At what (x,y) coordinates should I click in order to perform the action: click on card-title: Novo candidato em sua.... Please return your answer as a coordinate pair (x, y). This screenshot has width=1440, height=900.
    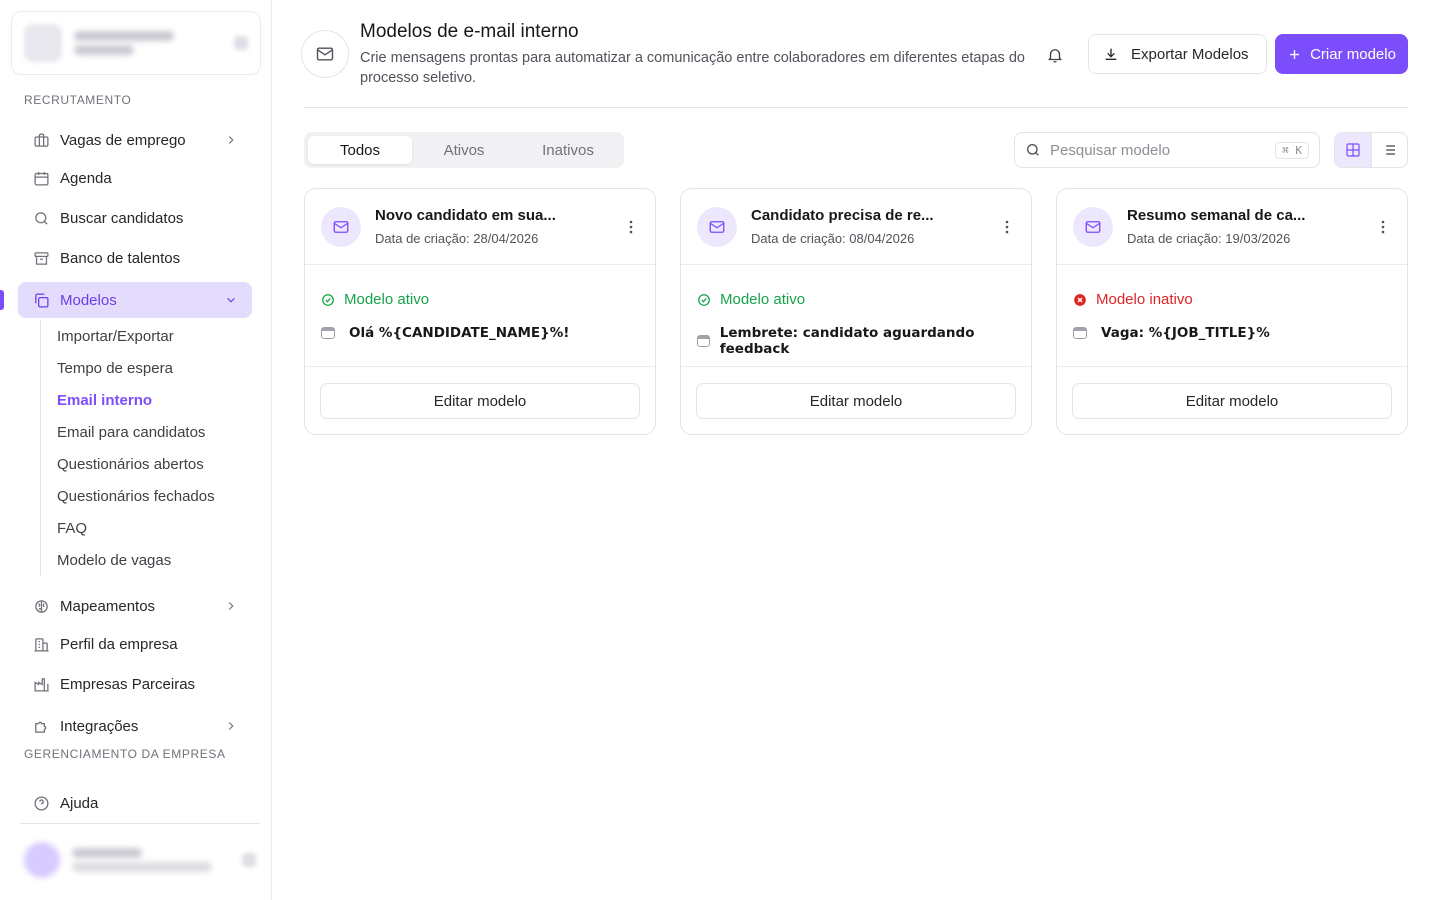
    Looking at the image, I should click on (465, 215).